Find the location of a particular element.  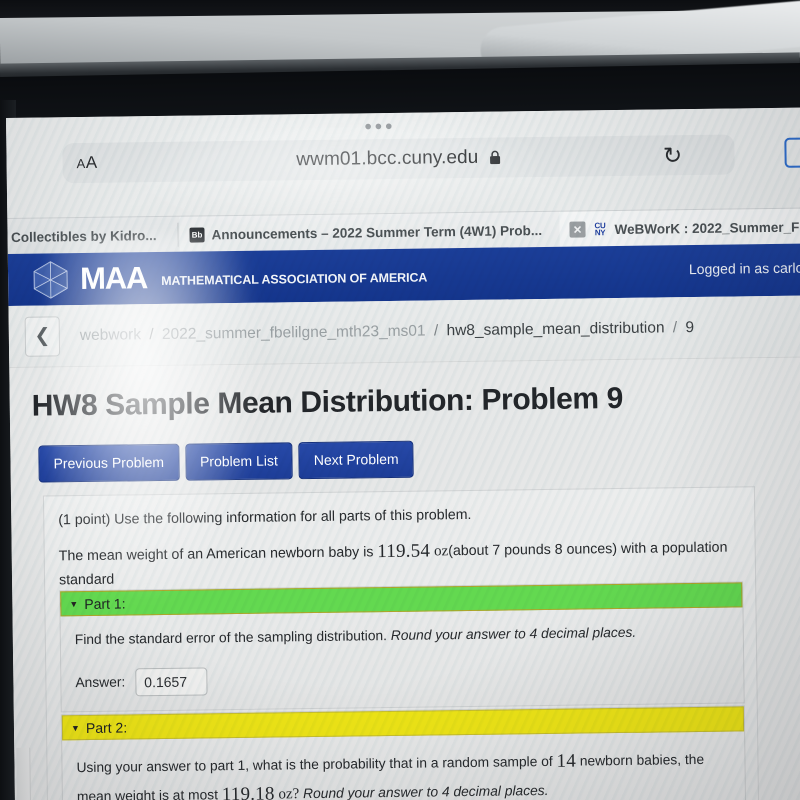

maa-logo: MAA MATHEMATICAL ASSOCIATION OF AMERICA is located at coordinates (218, 277).